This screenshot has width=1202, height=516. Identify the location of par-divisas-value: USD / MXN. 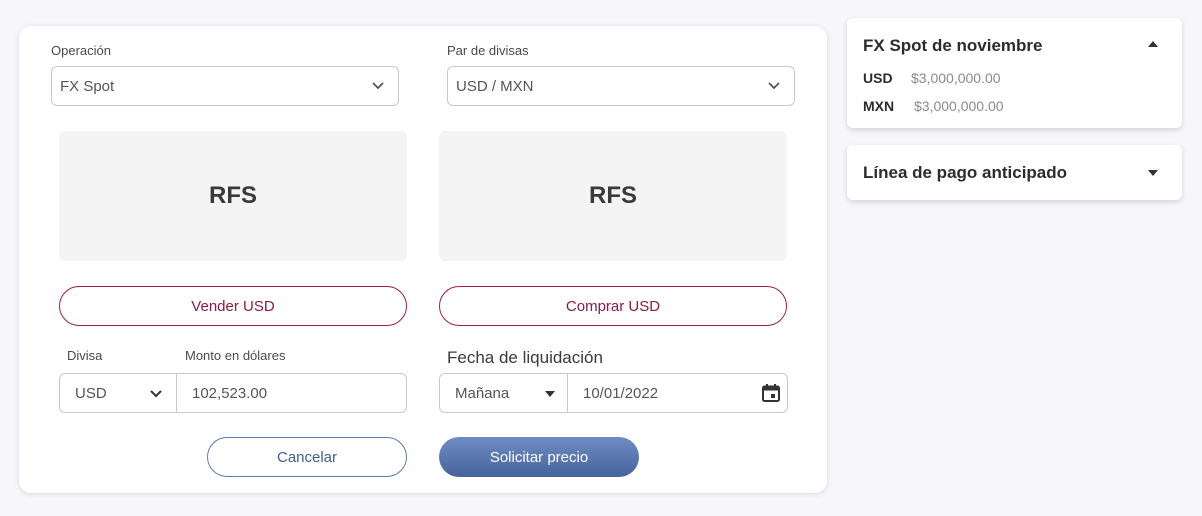
(495, 86).